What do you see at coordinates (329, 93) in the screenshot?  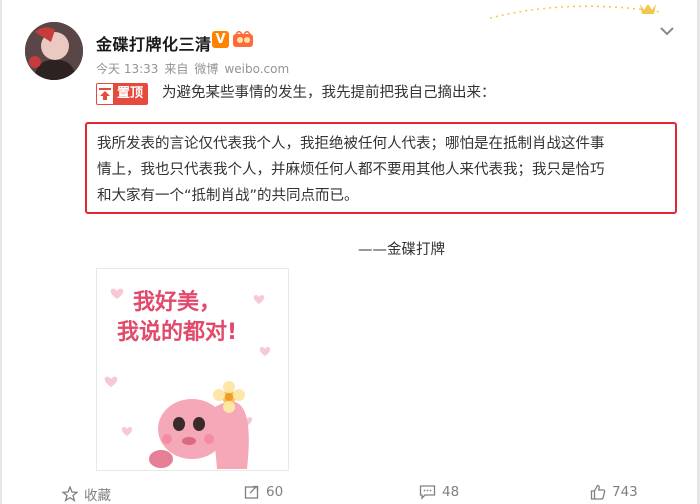 I see `post-intro-text: 为避免某些事情的发生，我先提前把我自己摘出来：` at bounding box center [329, 93].